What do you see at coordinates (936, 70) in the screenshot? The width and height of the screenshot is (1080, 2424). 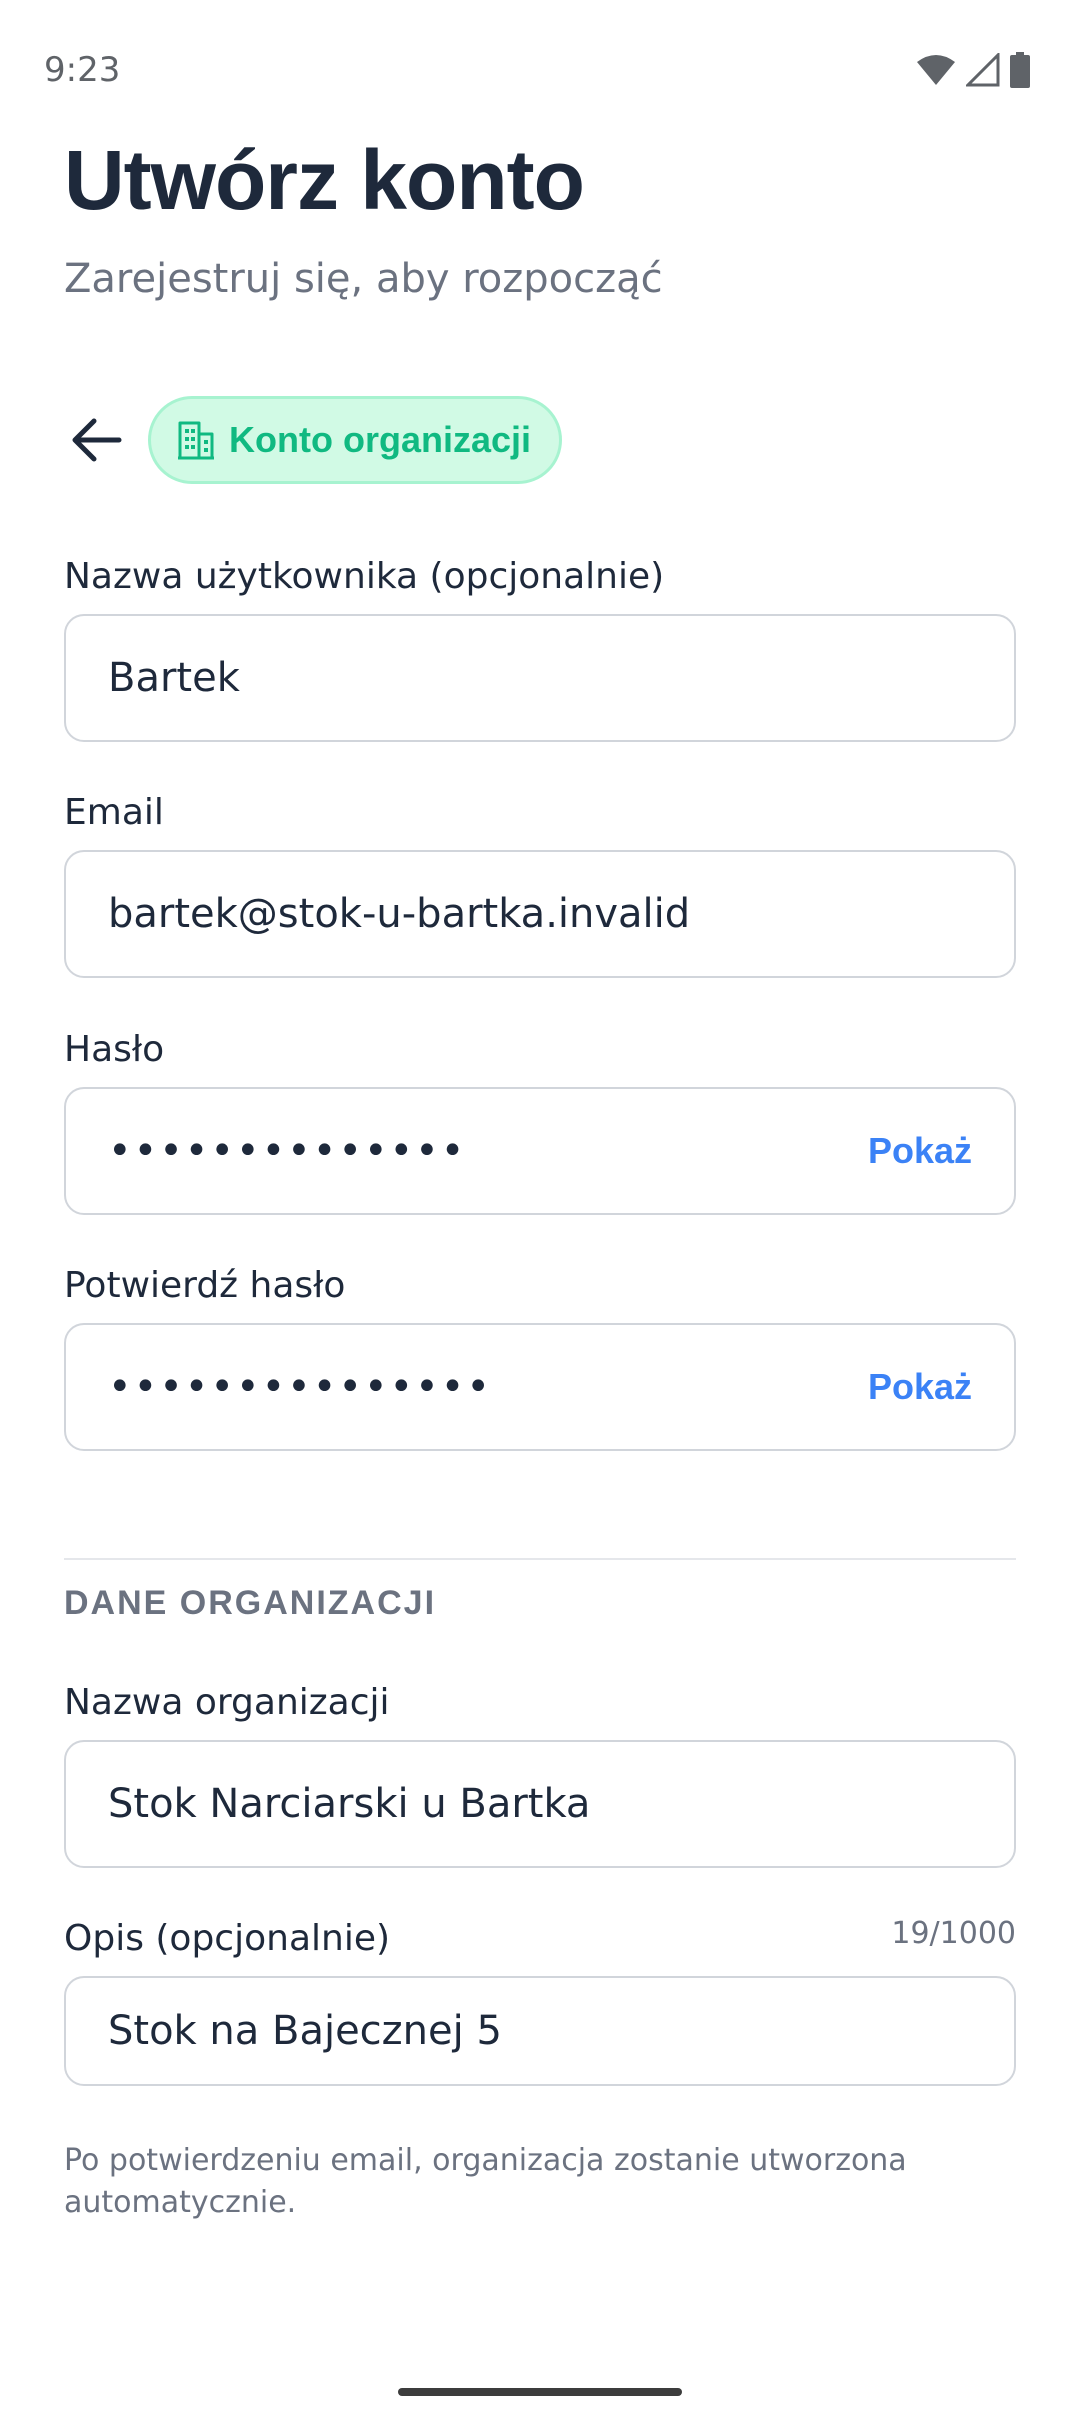 I see `wifi-icon` at bounding box center [936, 70].